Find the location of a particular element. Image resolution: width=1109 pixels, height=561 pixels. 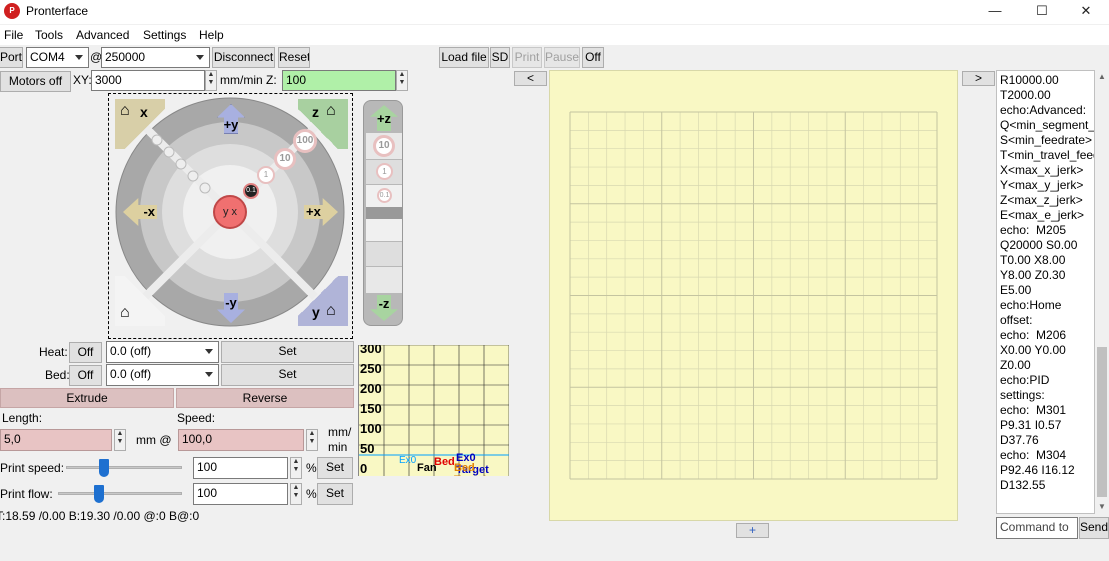

print-flow-spinner: ▲ ▼ is located at coordinates (296, 494).